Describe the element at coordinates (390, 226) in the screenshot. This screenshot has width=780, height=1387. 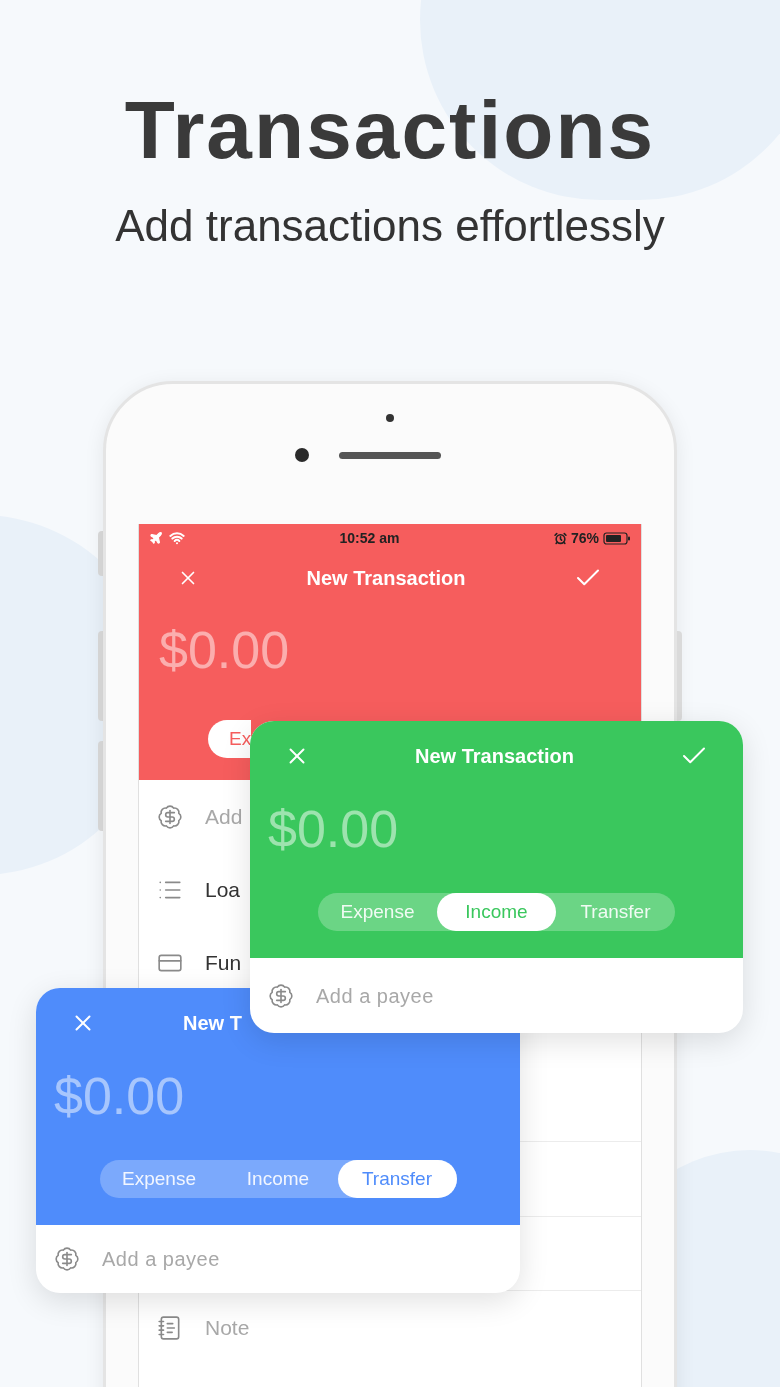
I see `subheadline: Add transactions effortlessly` at that location.